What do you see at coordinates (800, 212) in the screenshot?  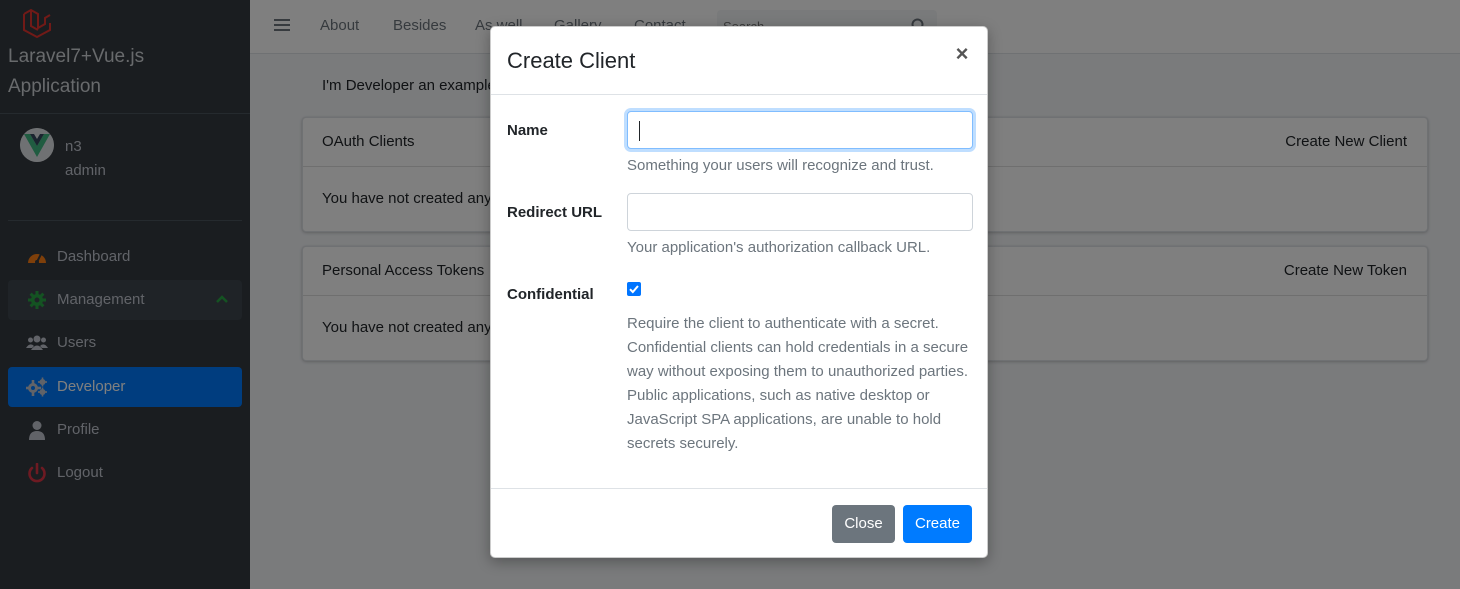 I see `redirect-url-input` at bounding box center [800, 212].